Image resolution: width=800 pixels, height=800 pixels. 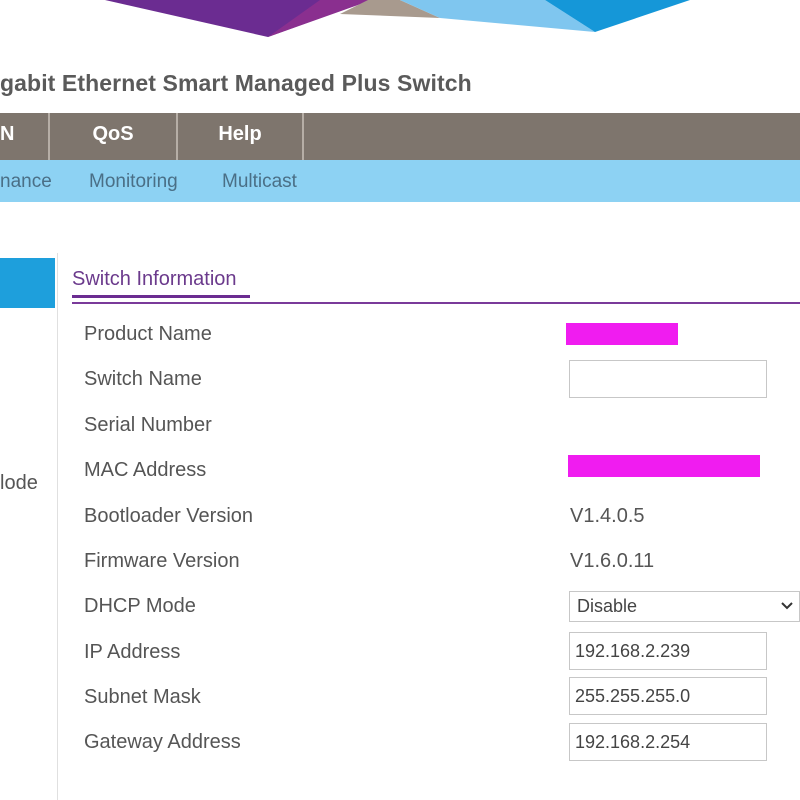 I want to click on section-title-underline, so click(x=161, y=296).